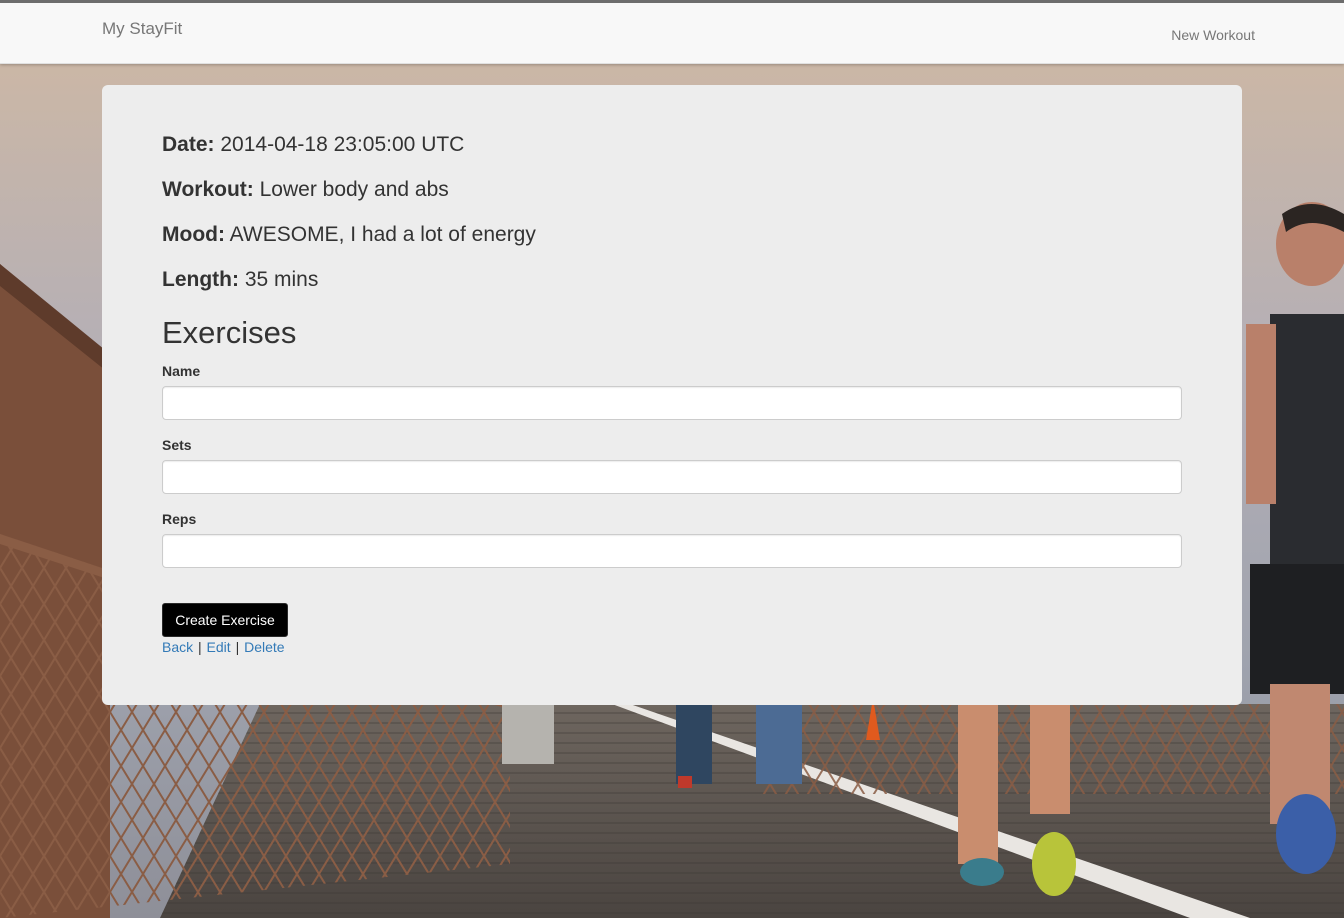 The height and width of the screenshot is (918, 1344). What do you see at coordinates (229, 332) in the screenshot?
I see `exercises-heading: Exercises` at bounding box center [229, 332].